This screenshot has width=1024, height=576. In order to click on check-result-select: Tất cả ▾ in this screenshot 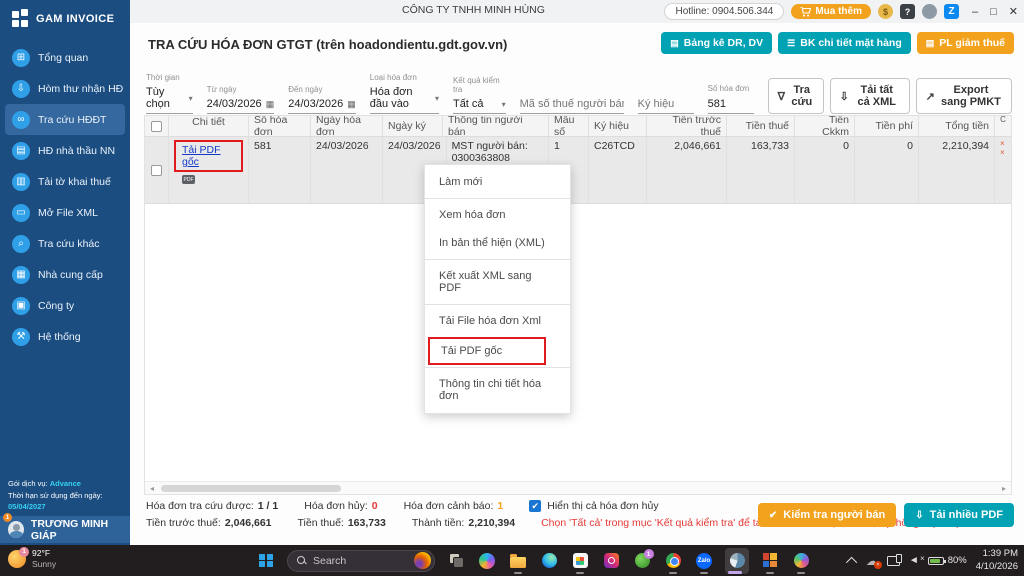, I will do `click(479, 105)`.